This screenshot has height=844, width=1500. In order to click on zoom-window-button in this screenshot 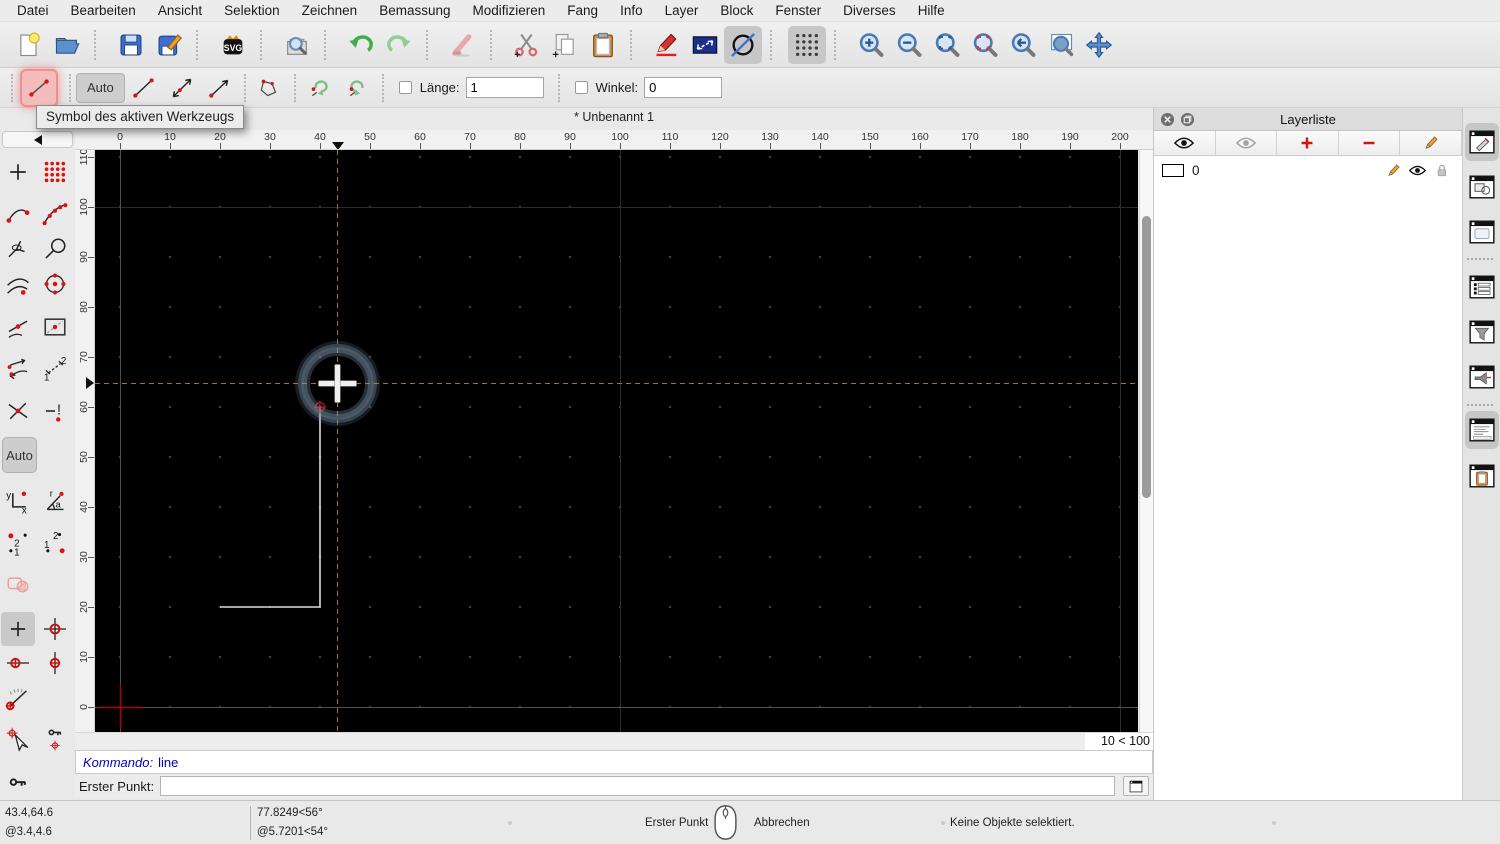, I will do `click(1061, 45)`.